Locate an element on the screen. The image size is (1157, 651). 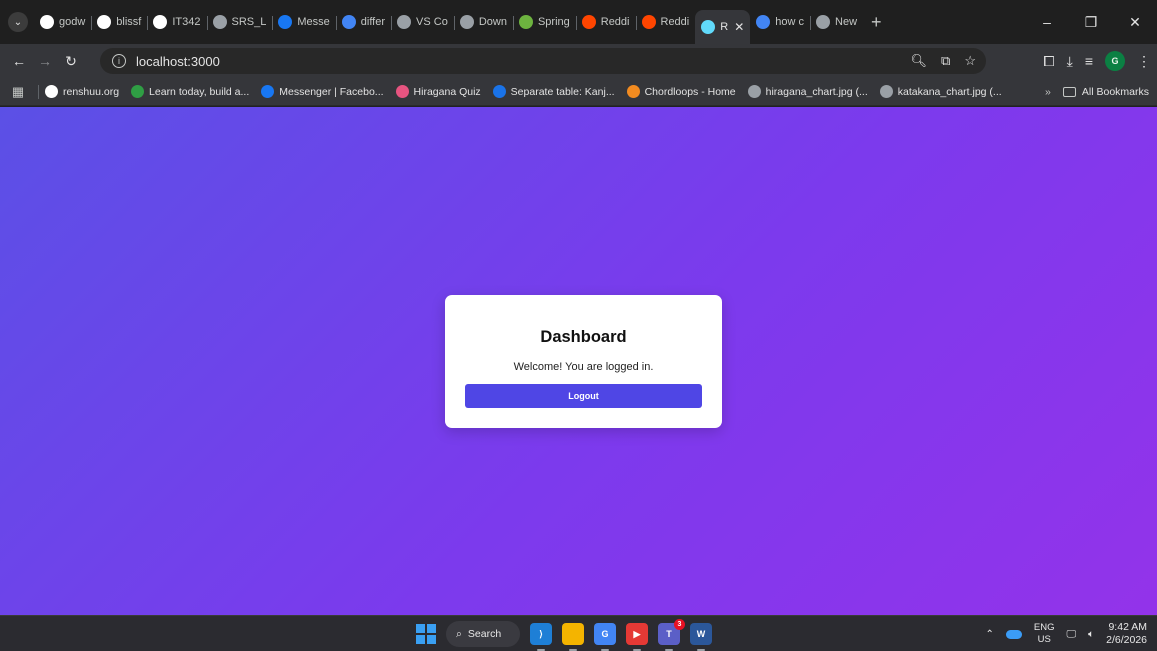
site-info-icon: i is located at coordinates (119, 61).